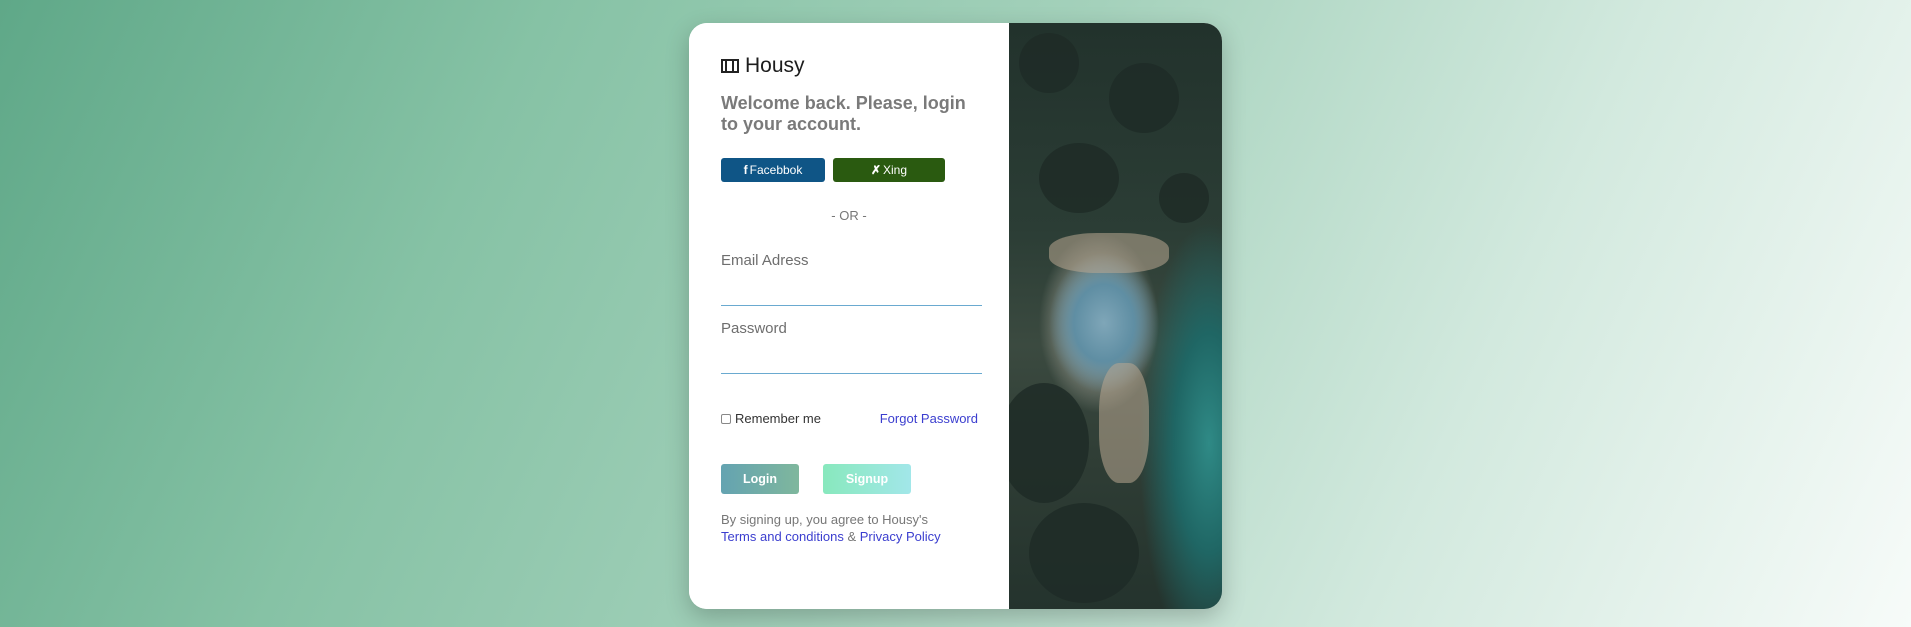 This screenshot has height=627, width=1911. Describe the element at coordinates (754, 328) in the screenshot. I see `password-label: Password` at that location.